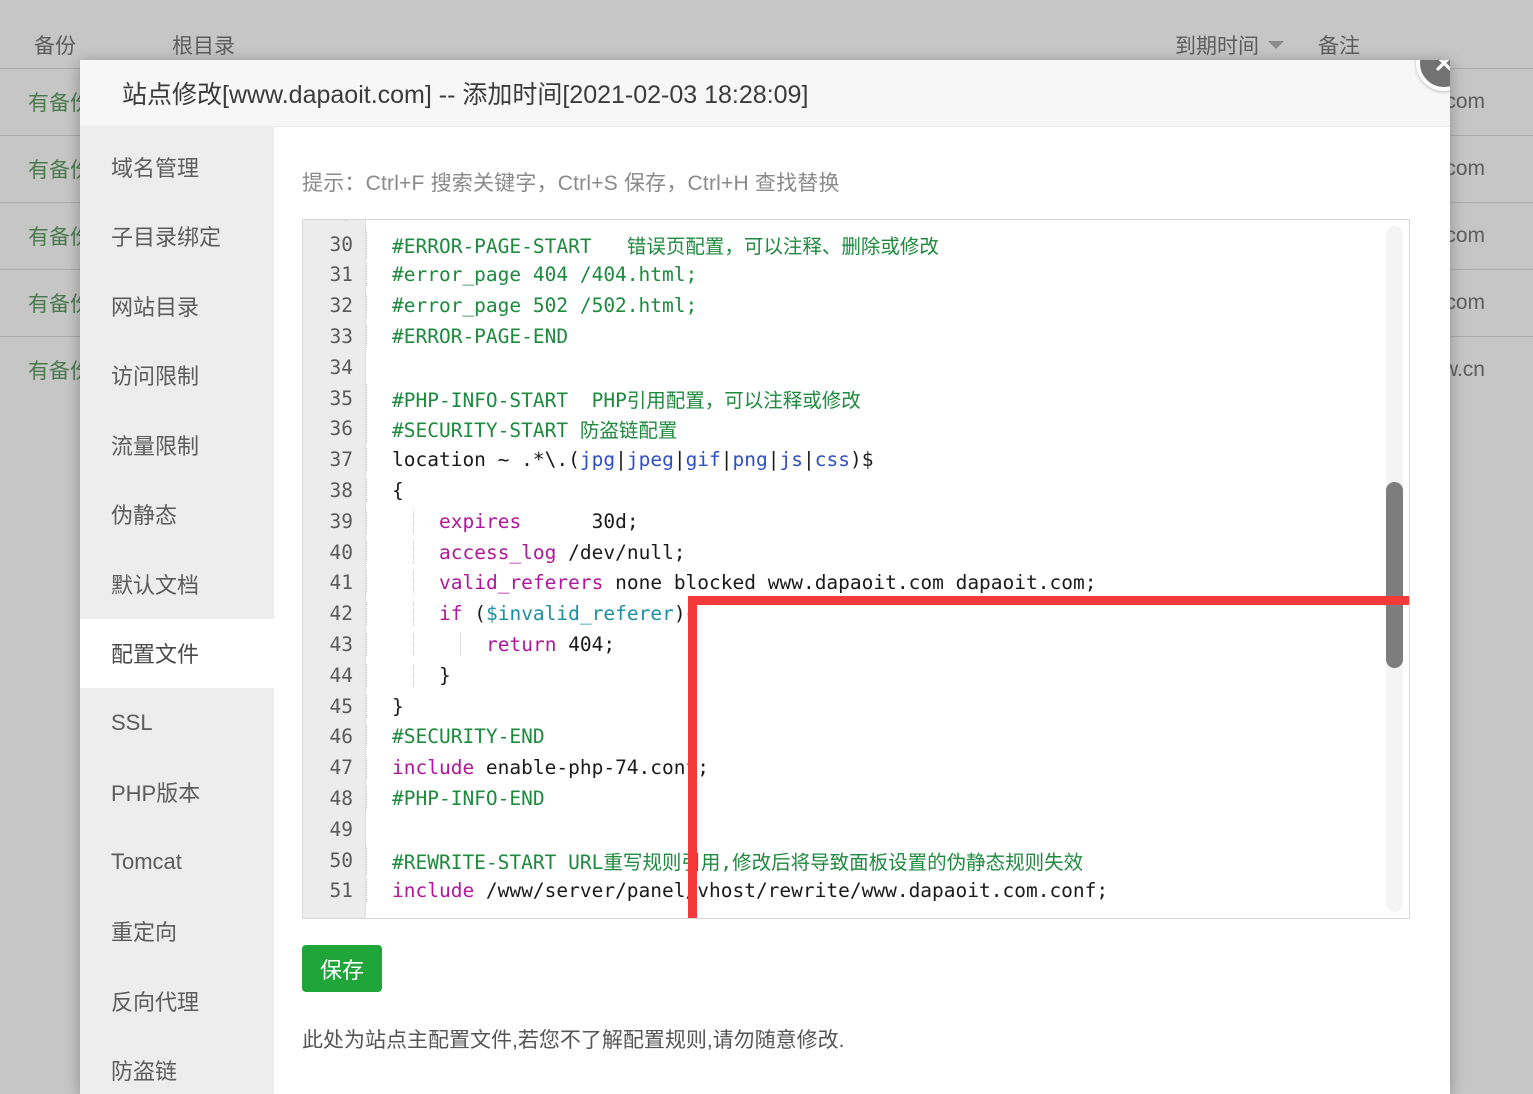 Image resolution: width=1533 pixels, height=1094 pixels. Describe the element at coordinates (856, 336) in the screenshot. I see `code-line: 33 #ERROR-PAGE-END` at that location.